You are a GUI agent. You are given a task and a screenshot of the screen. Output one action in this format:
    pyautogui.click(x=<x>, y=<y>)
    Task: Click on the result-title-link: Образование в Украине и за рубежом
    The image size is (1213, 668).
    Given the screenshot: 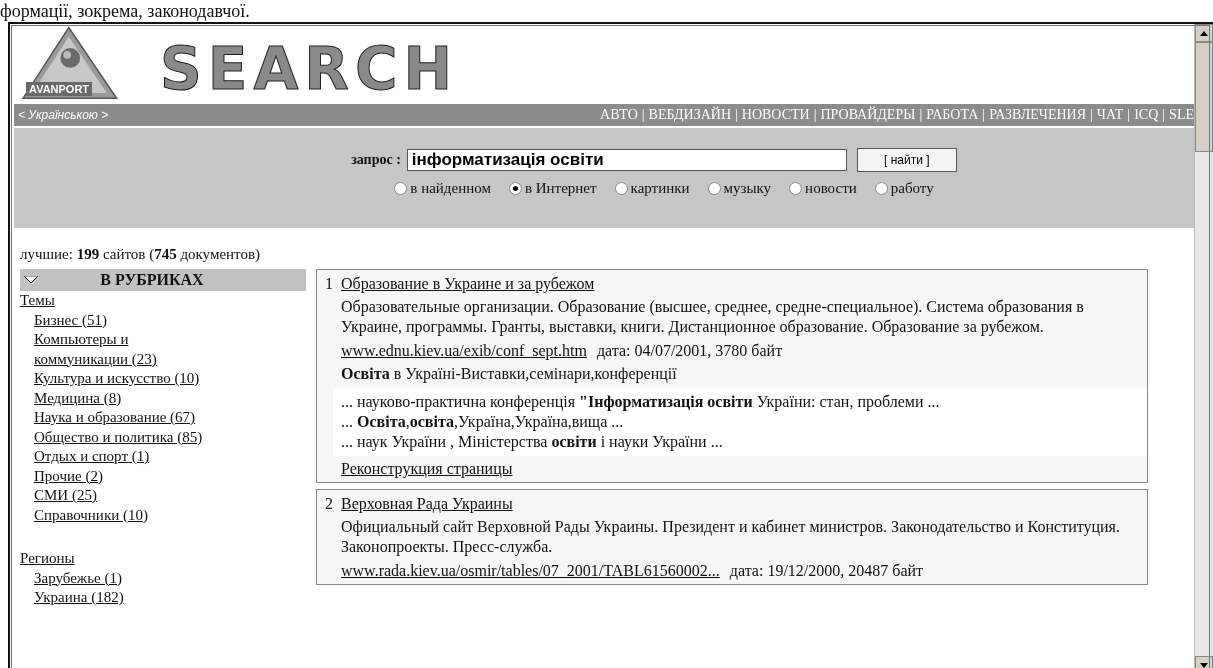 What is the action you would take?
    pyautogui.click(x=468, y=284)
    